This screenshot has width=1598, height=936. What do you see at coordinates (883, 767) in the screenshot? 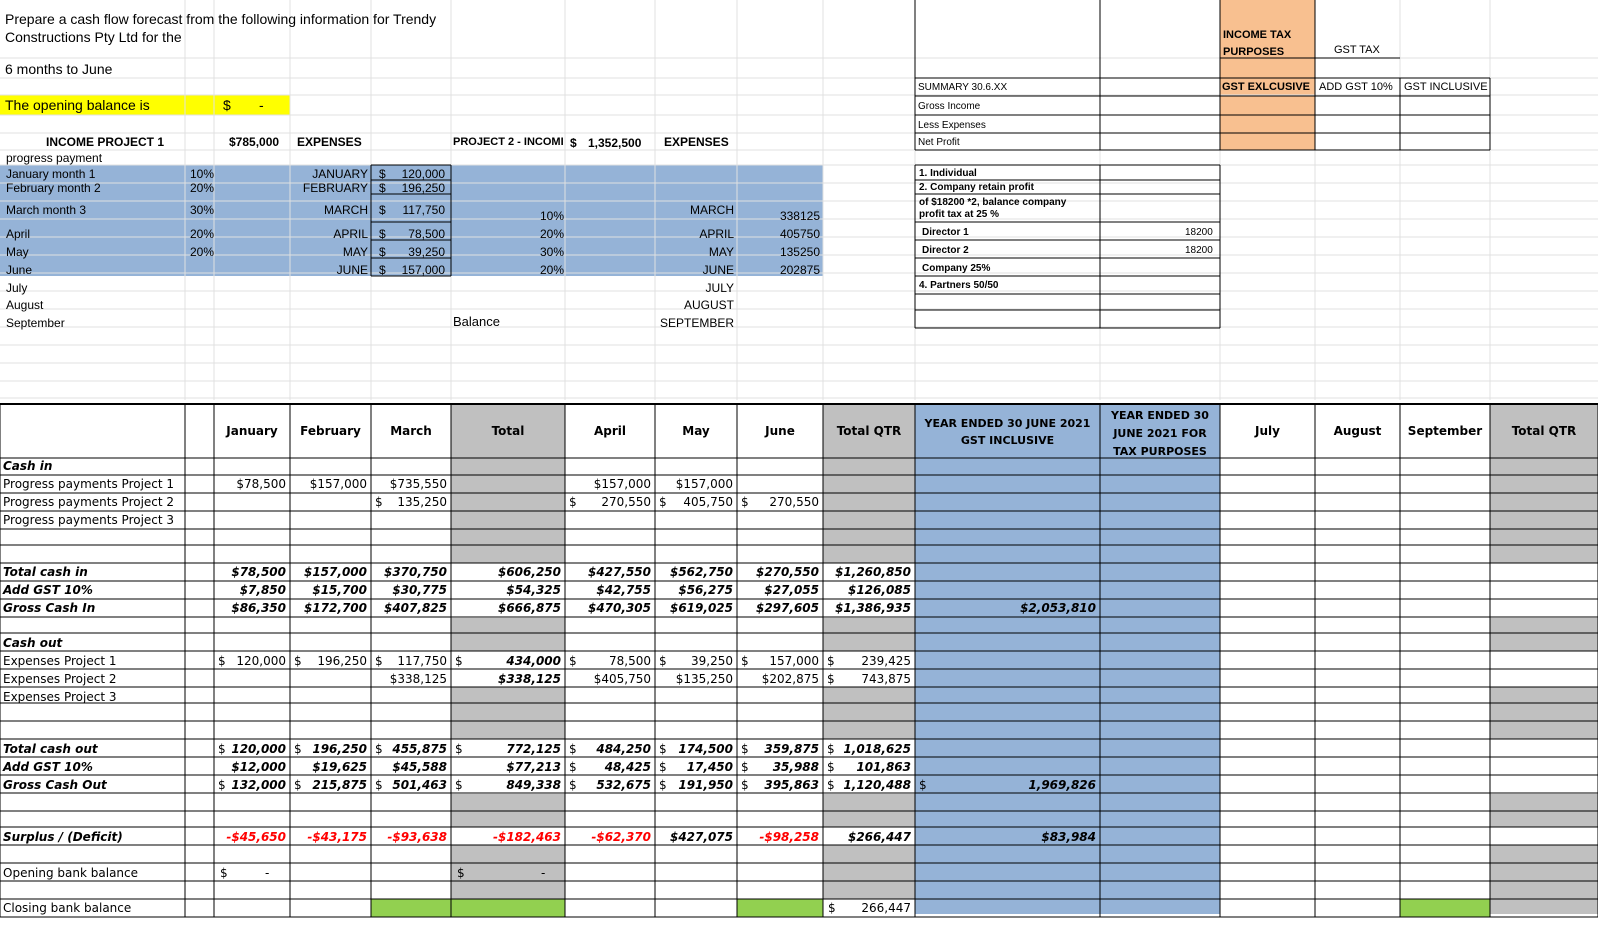
I see `add-gst-out-qtr: 101,863` at bounding box center [883, 767].